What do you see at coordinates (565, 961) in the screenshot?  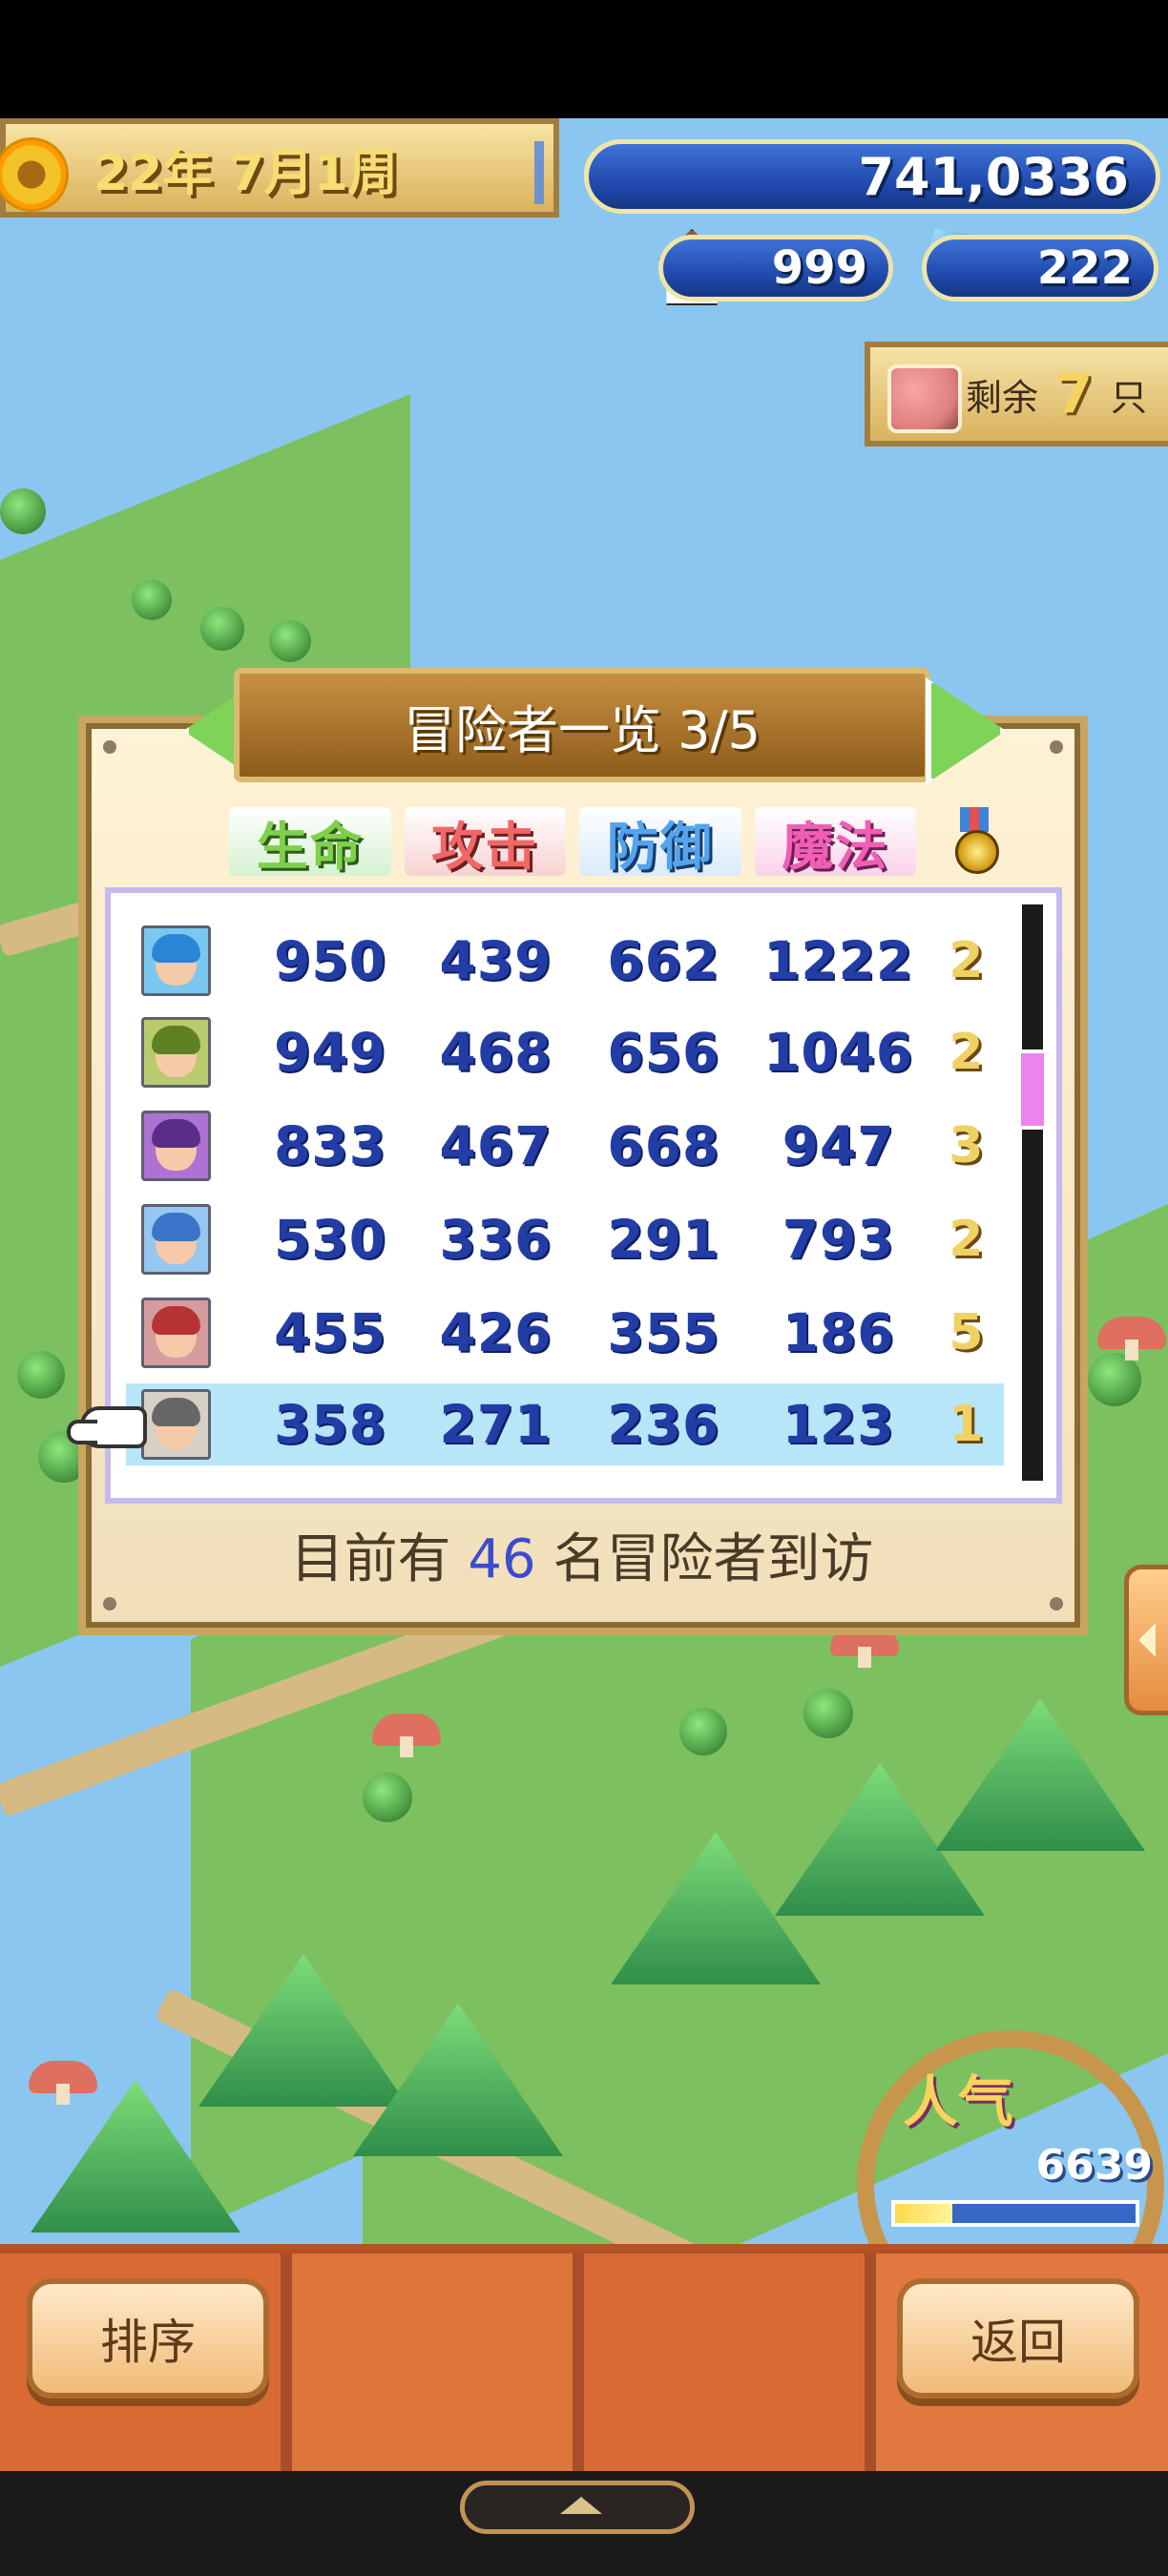 I see `adventurer-row: 950 439 662 1222 2` at bounding box center [565, 961].